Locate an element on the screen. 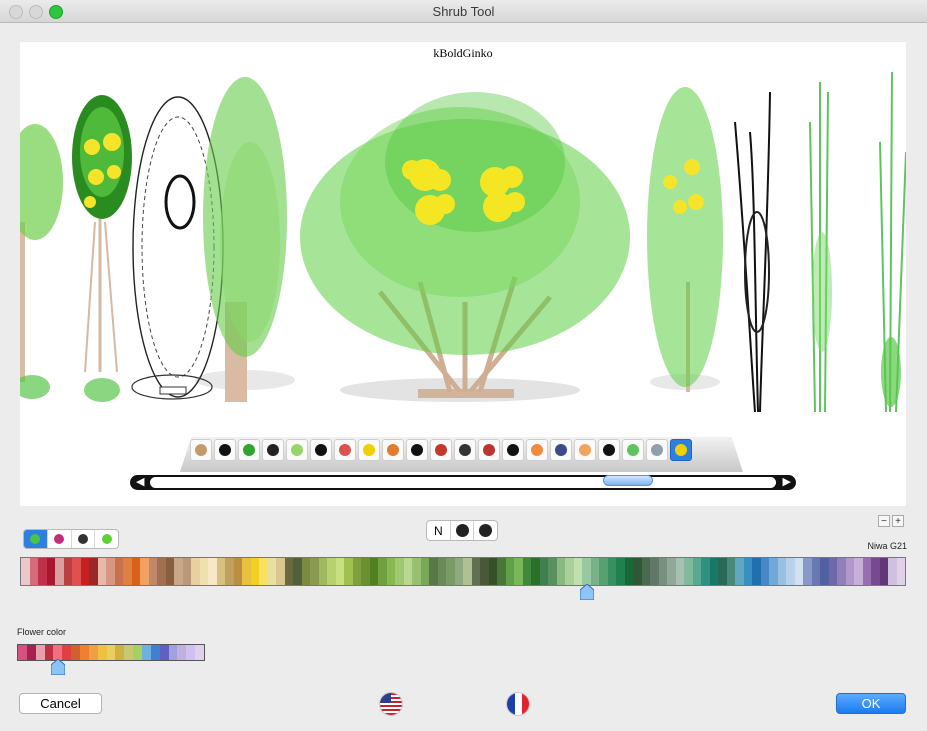 This screenshot has height=731, width=927. scroll-right-arrow-icon: ▶ is located at coordinates (787, 482).